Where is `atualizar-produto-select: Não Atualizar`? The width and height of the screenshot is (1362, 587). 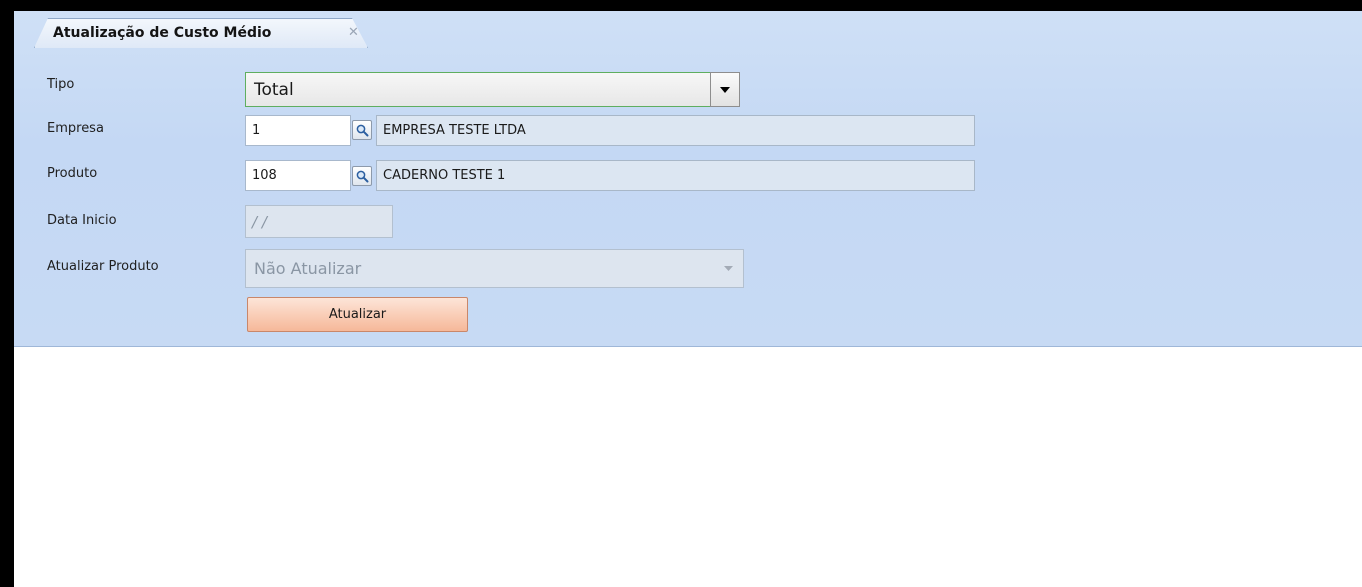
atualizar-produto-select: Não Atualizar is located at coordinates (494, 268).